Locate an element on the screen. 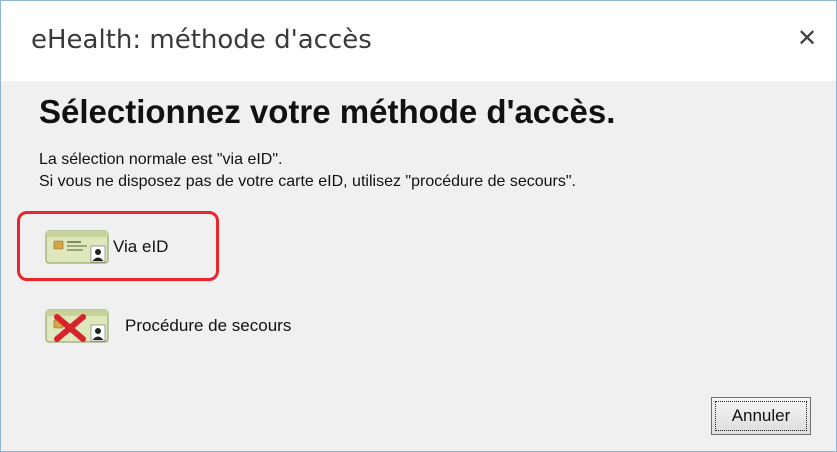  emergency-procedure-option: Procédure de secours is located at coordinates (168, 326).